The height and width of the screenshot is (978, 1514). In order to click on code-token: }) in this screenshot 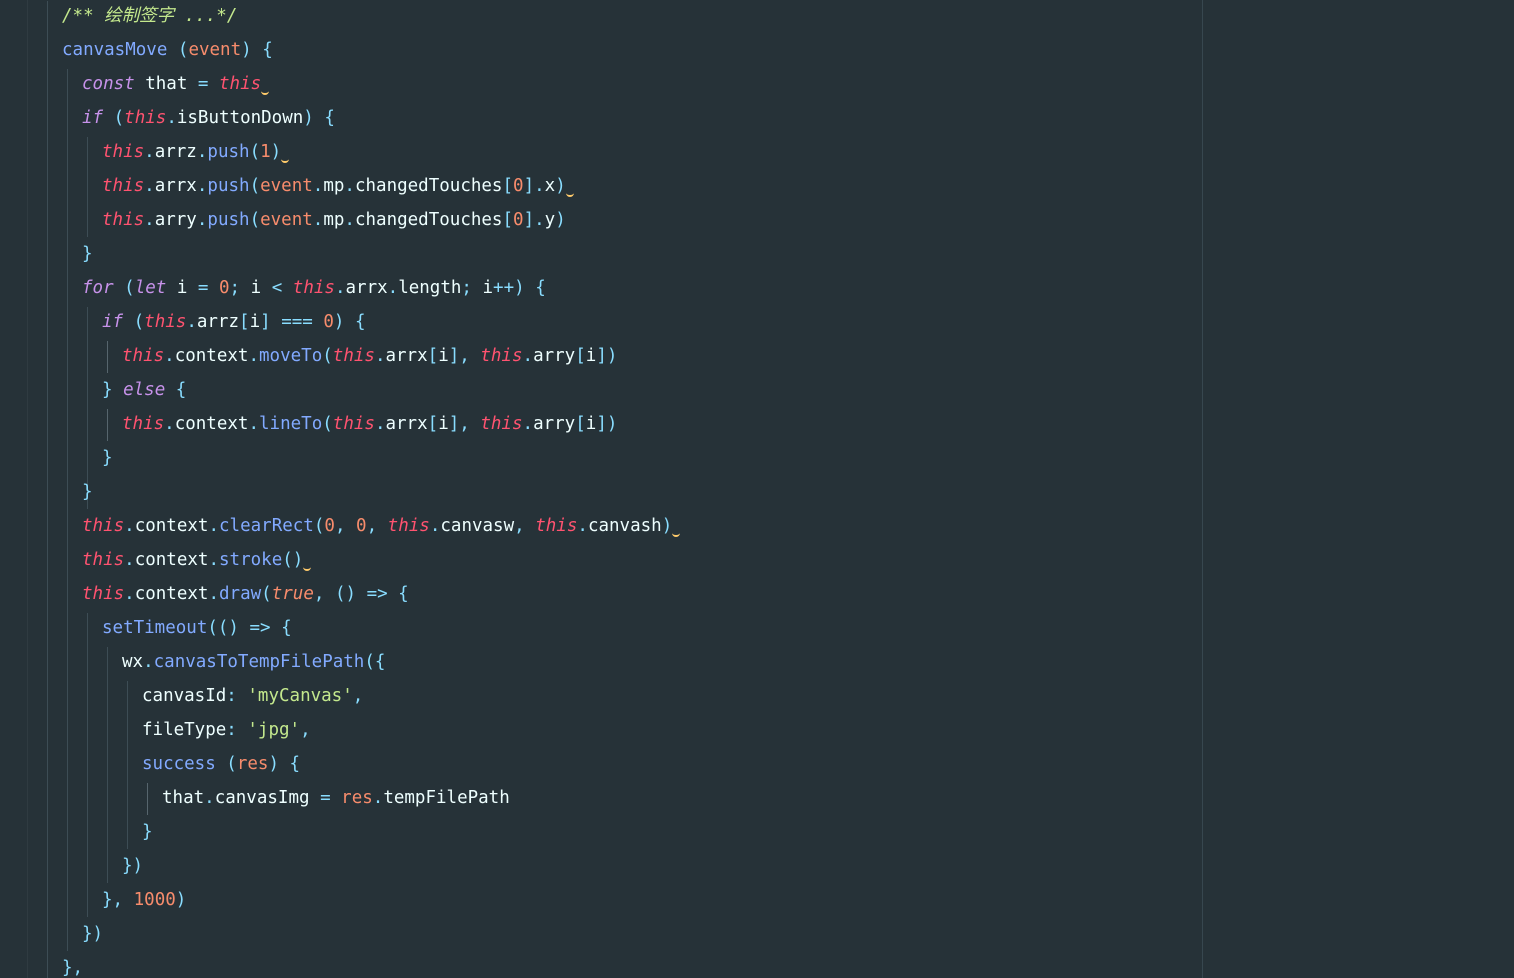, I will do `click(133, 866)`.